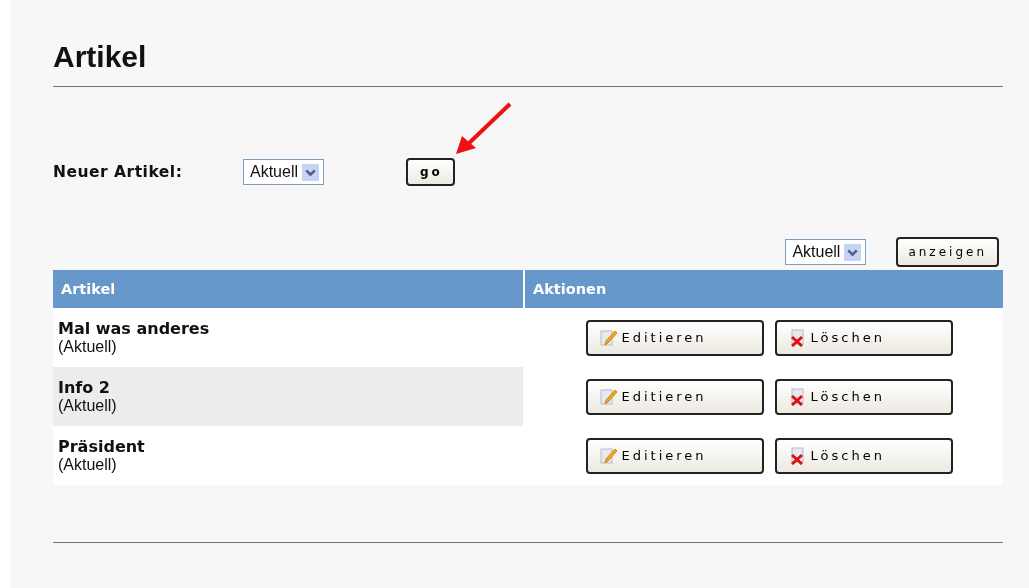 The width and height of the screenshot is (1029, 588). What do you see at coordinates (118, 172) in the screenshot?
I see `new-article-label: Neuer Artikel:` at bounding box center [118, 172].